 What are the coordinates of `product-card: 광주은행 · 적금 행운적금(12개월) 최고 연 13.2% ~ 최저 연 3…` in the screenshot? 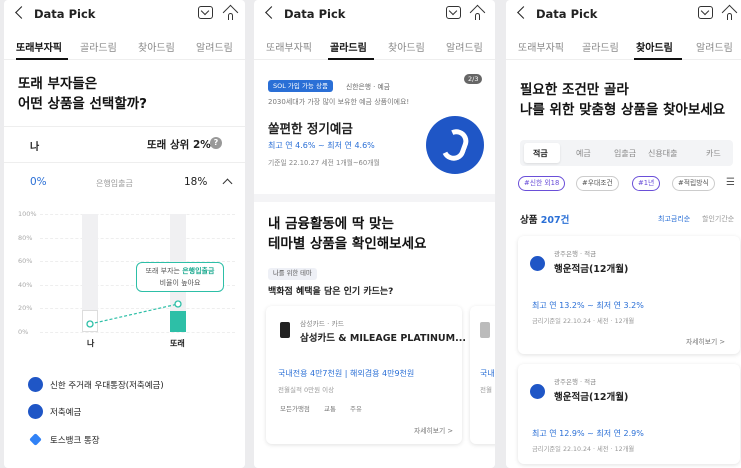 It's located at (629, 295).